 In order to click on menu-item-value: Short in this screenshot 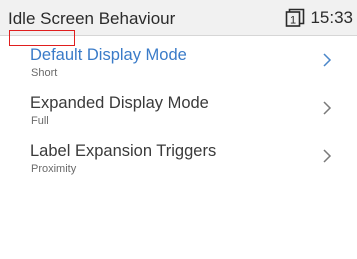, I will do `click(44, 73)`.